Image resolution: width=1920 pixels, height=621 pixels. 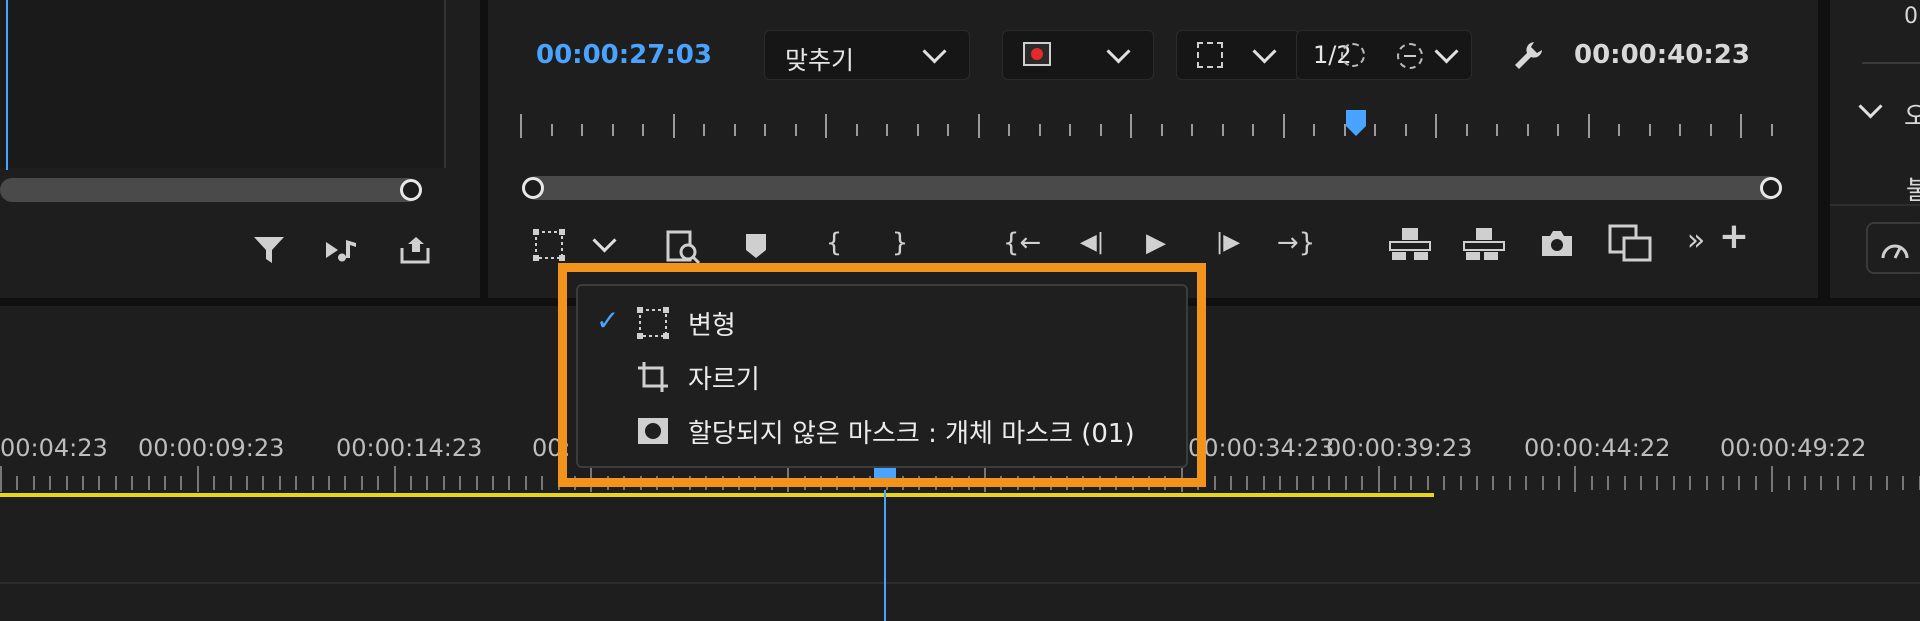 I want to click on timeline-ruler-label: 00:00:44:22, so click(x=1597, y=448).